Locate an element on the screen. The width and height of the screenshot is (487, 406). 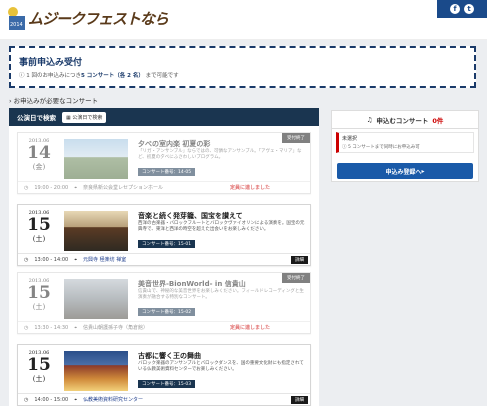
concert-venue: 元興寺 極楽坊 禅室 is located at coordinates (104, 259).